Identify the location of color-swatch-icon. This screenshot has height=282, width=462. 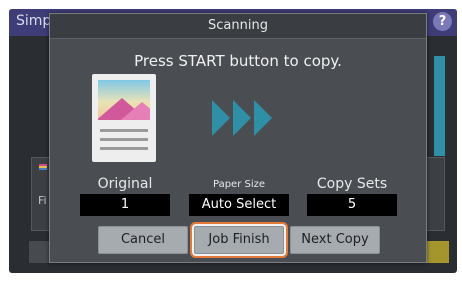
(43, 167).